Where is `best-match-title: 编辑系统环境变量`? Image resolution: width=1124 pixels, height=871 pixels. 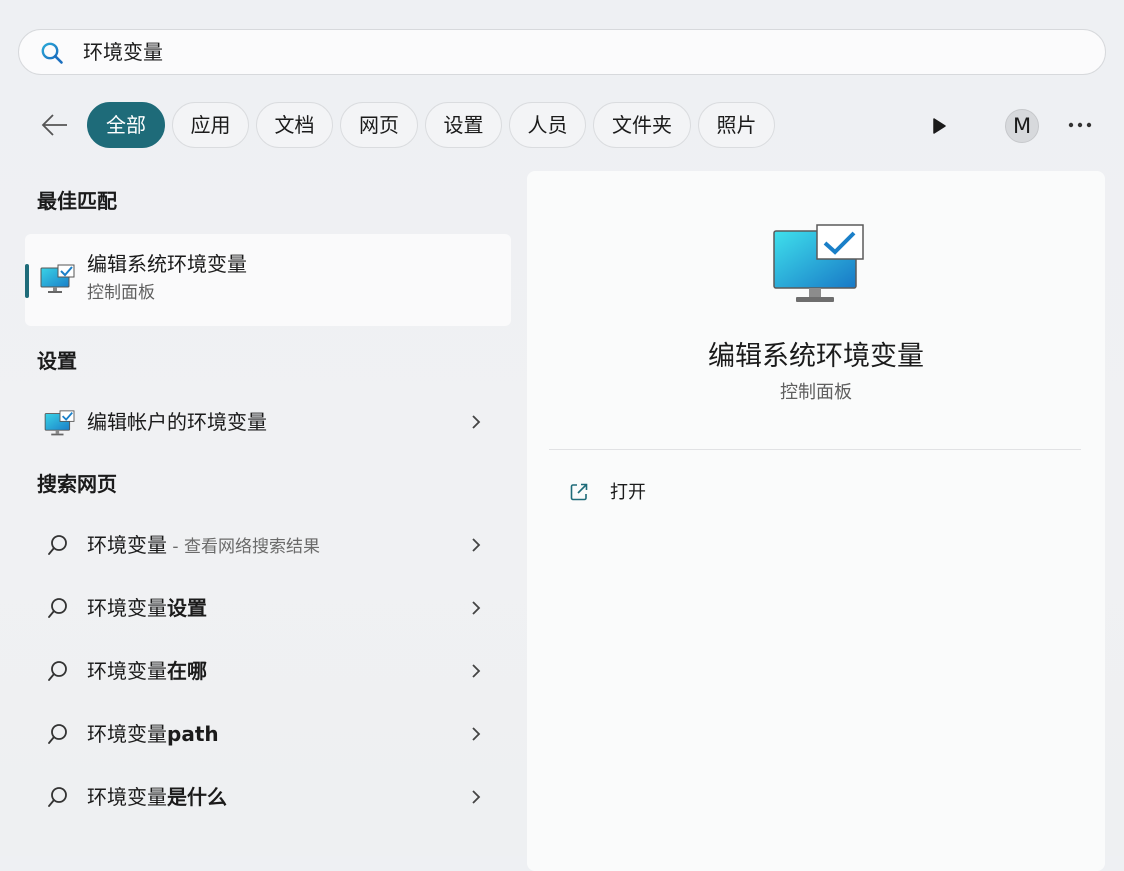
best-match-title: 编辑系统环境变量 is located at coordinates (167, 264).